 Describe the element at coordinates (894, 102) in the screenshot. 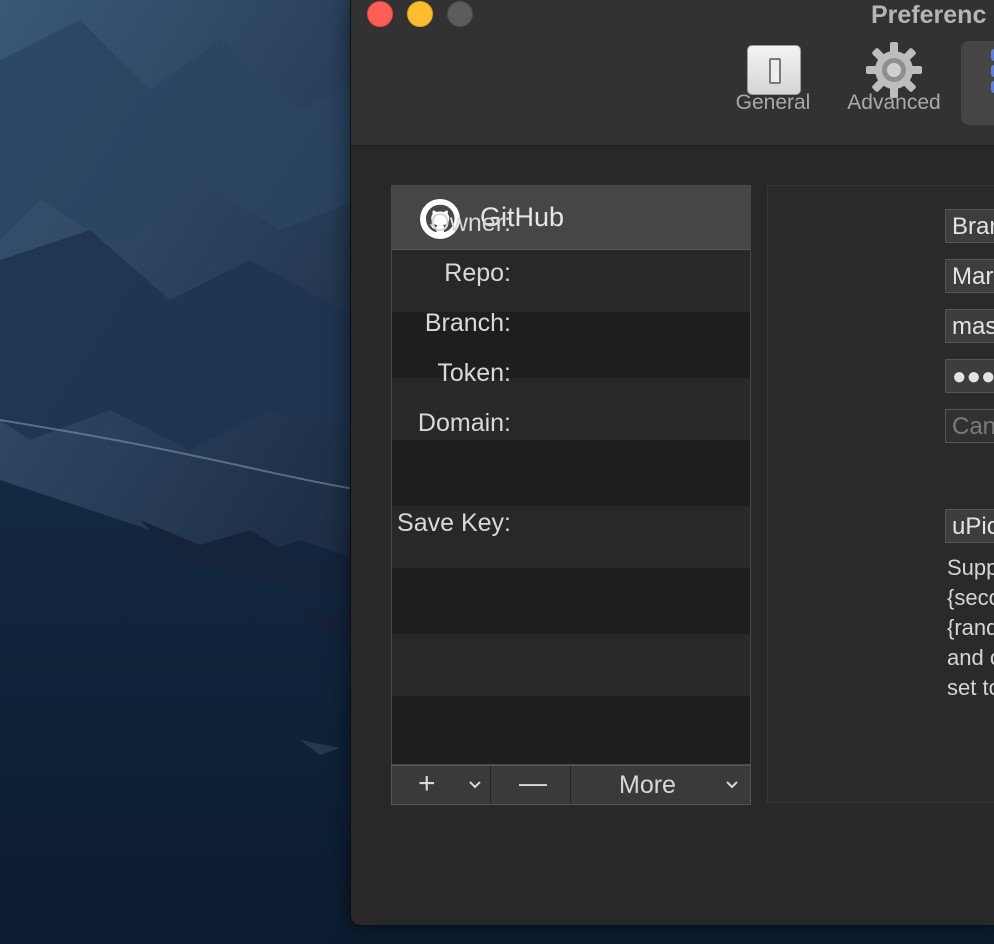

I see `toolbar-tab-advanced-label: Advanced` at that location.